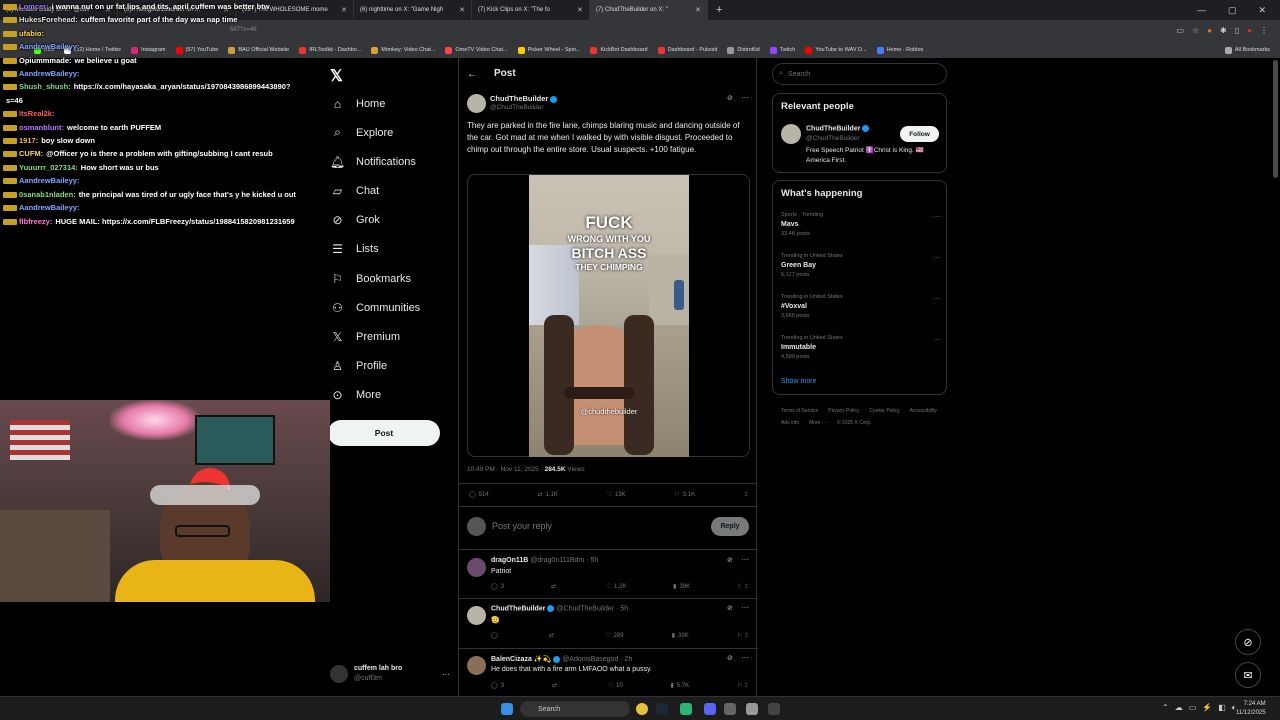 The height and width of the screenshot is (720, 1280). What do you see at coordinates (791, 134) in the screenshot?
I see `avatar` at bounding box center [791, 134].